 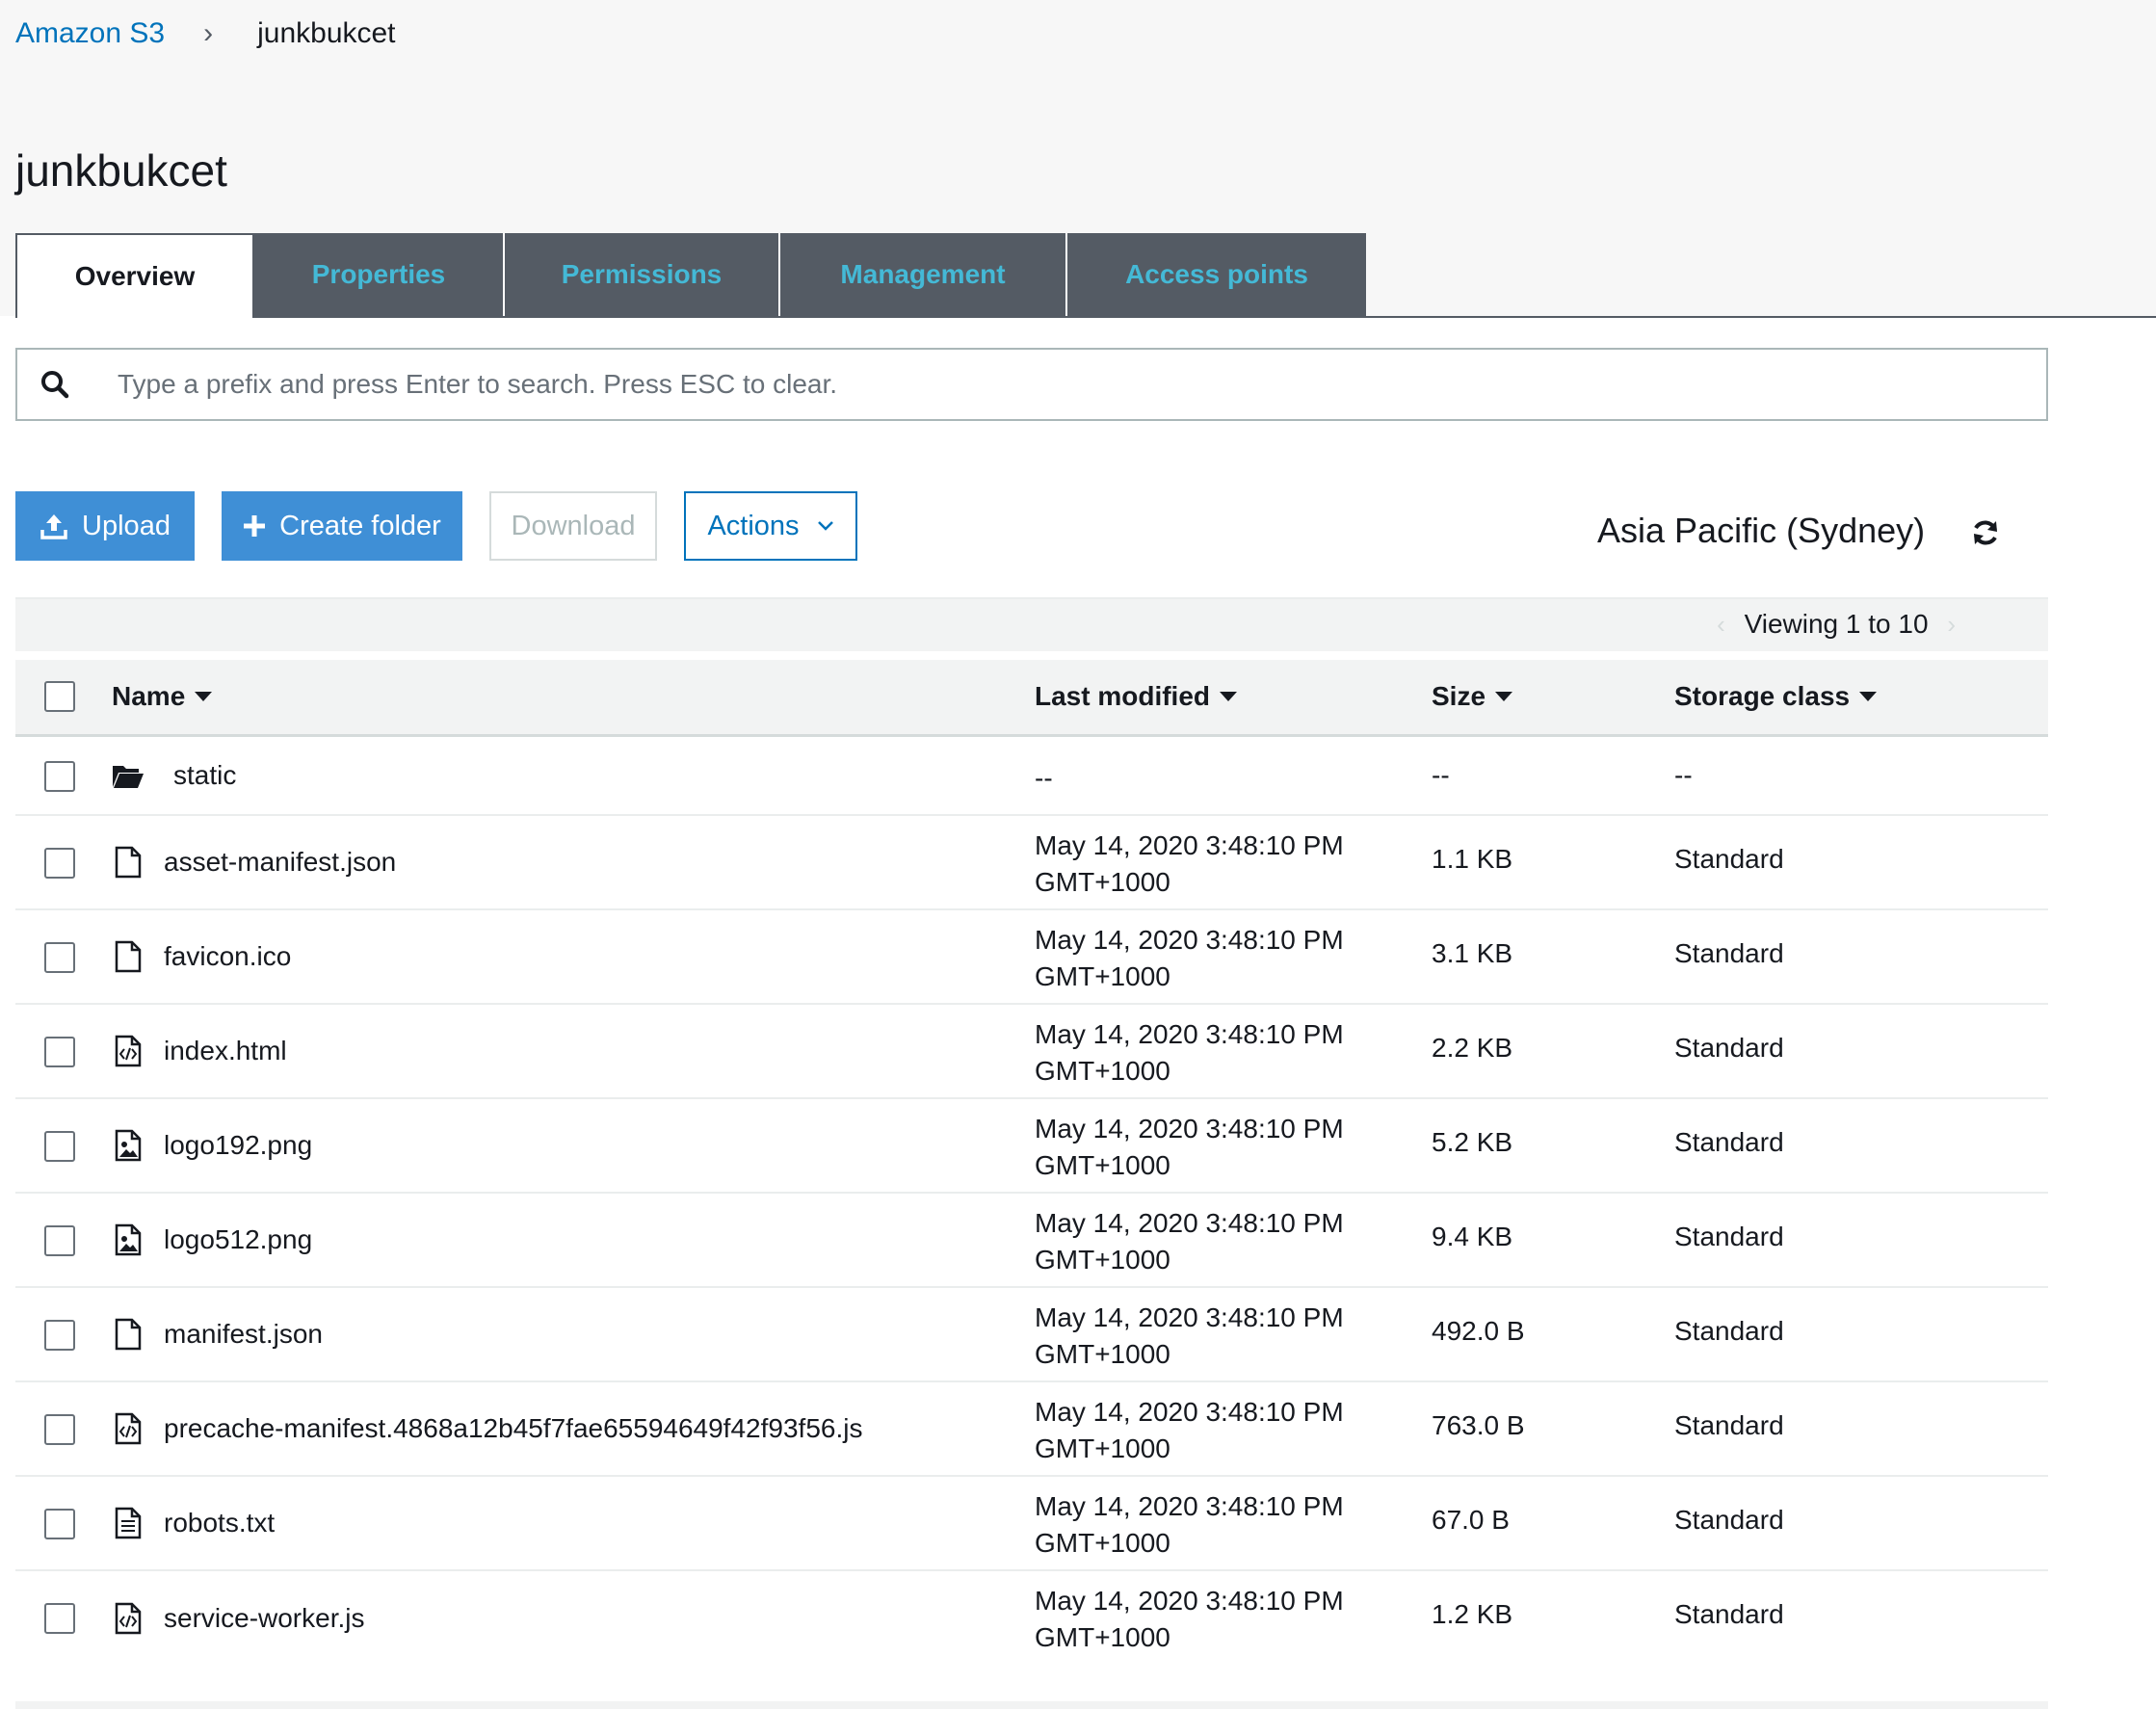 I want to click on column-header-size: Size, so click(x=1473, y=696).